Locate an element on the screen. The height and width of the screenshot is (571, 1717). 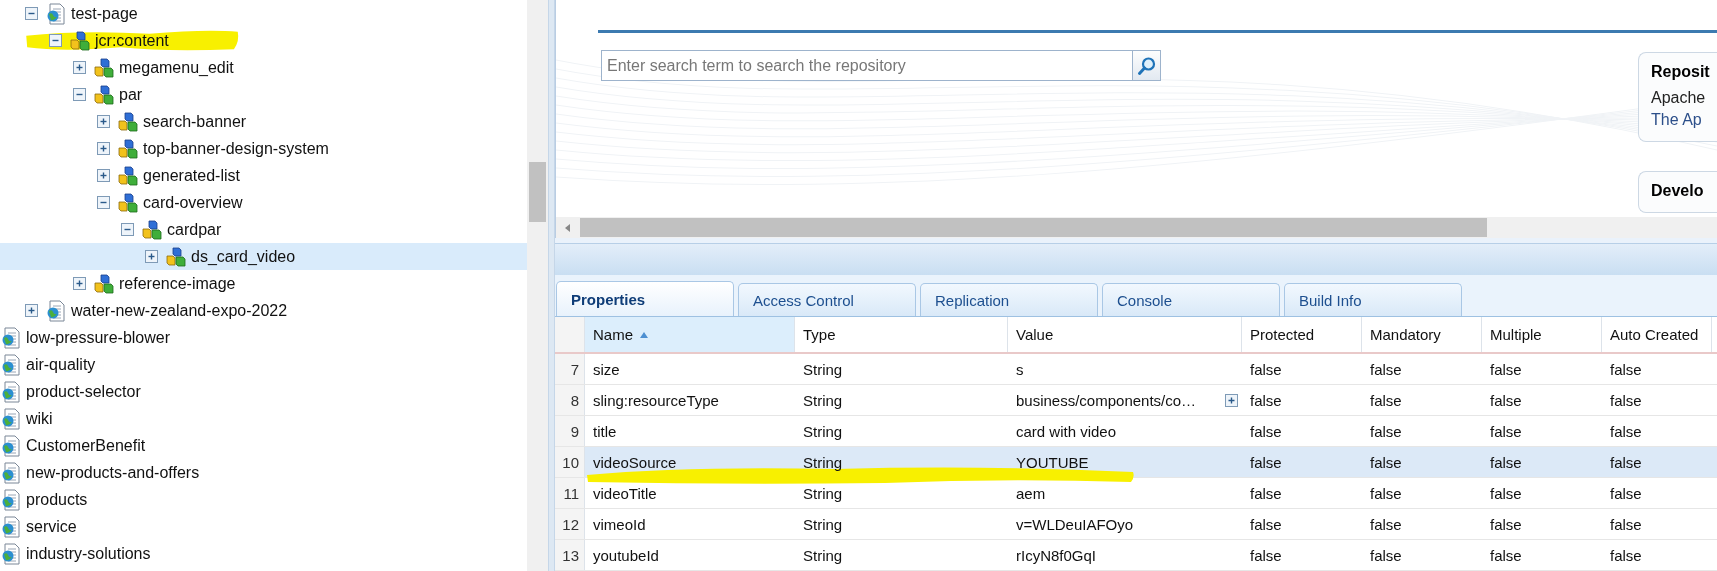
tree-item-label: air-quality is located at coordinates (61, 364).